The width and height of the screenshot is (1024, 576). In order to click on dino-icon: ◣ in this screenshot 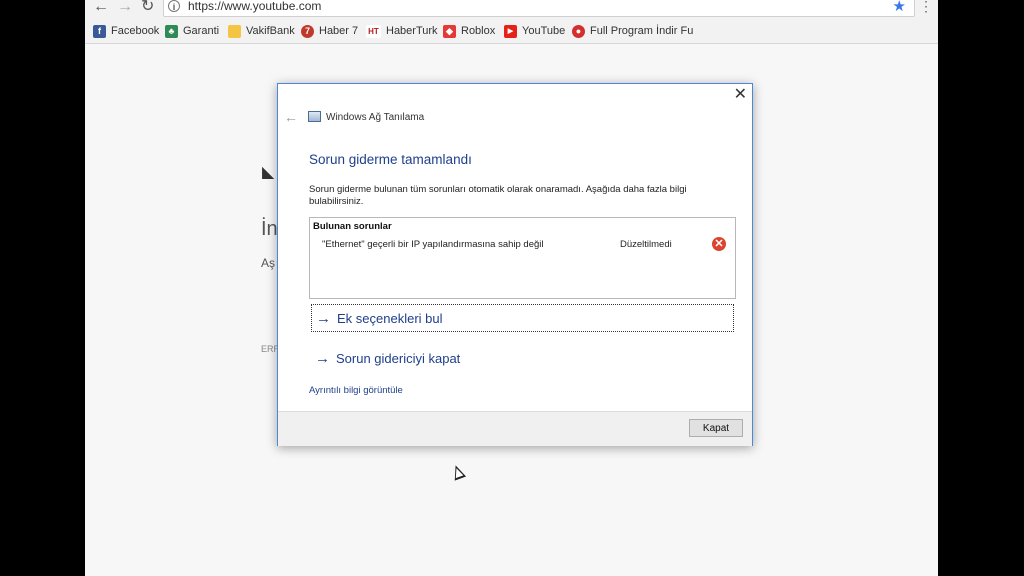, I will do `click(268, 172)`.